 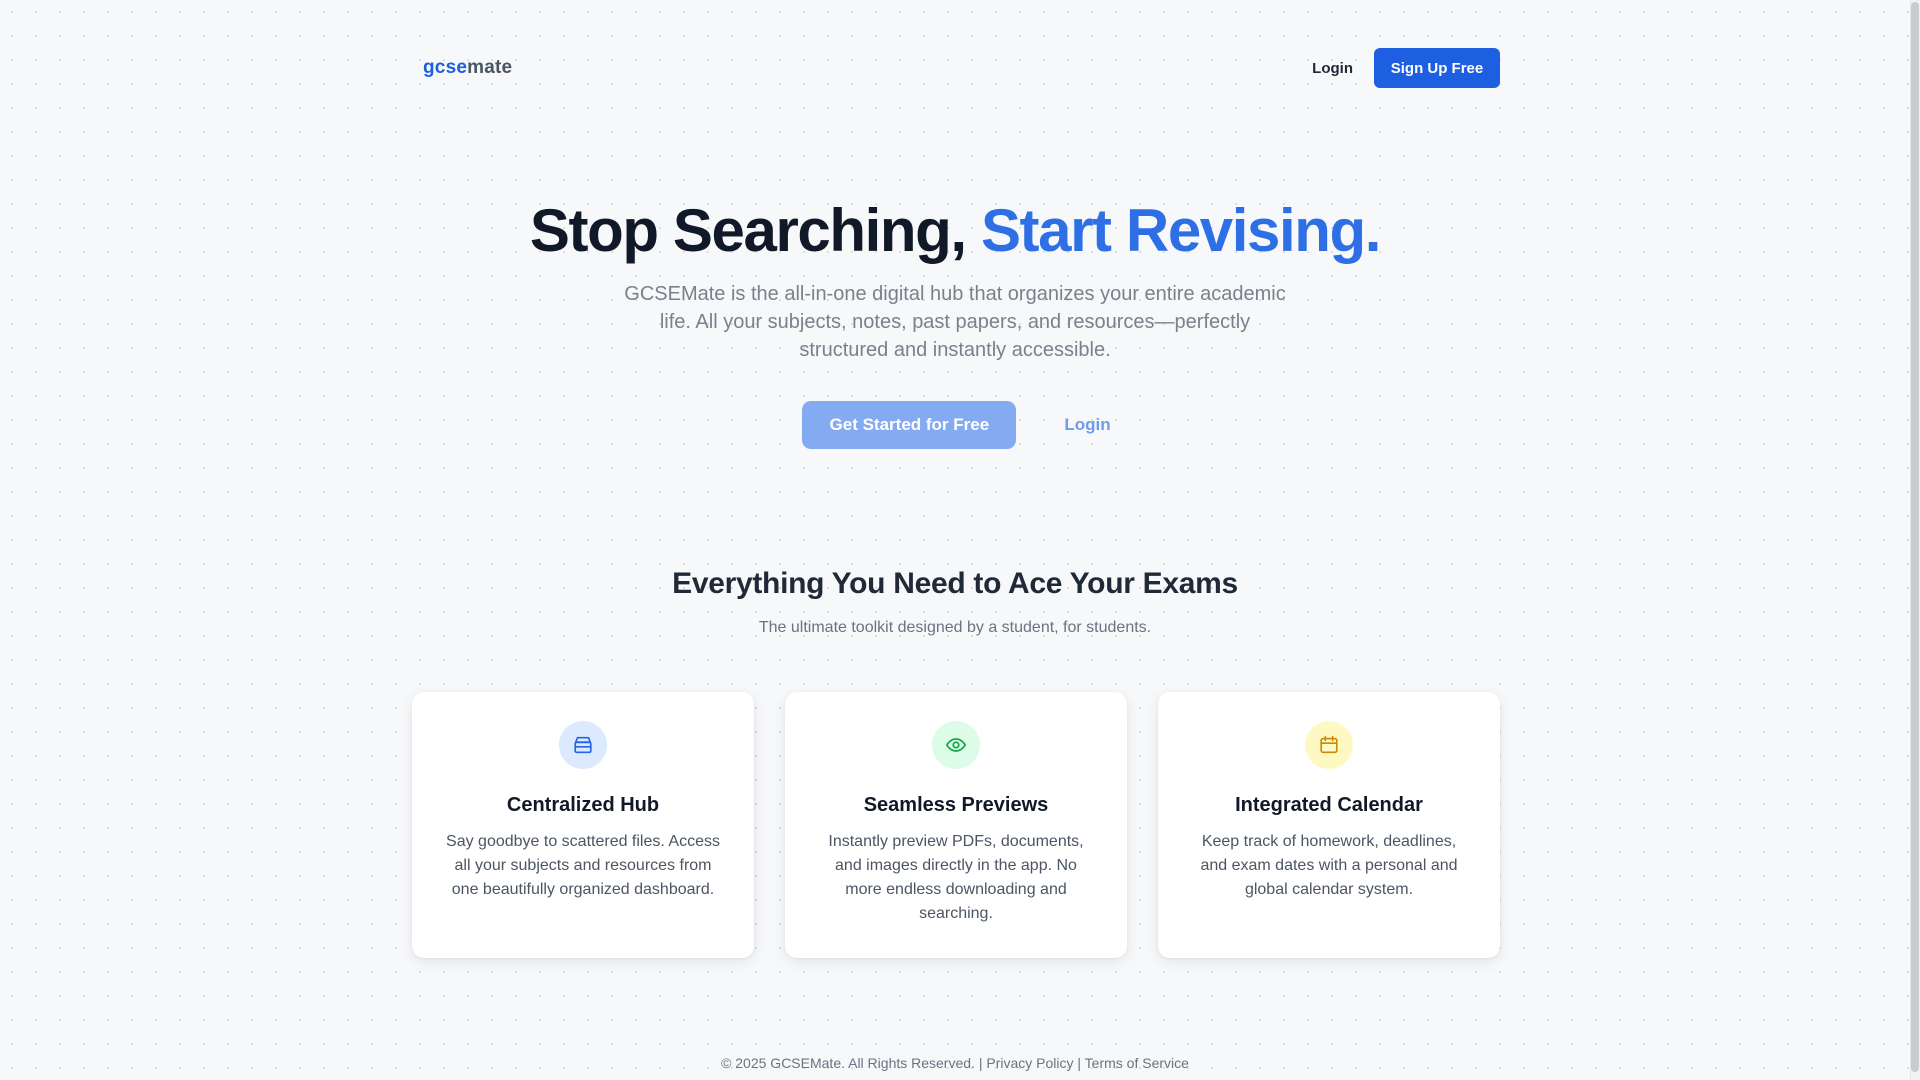 I want to click on hero-actions: Get Started for Free Login, so click(x=955, y=425).